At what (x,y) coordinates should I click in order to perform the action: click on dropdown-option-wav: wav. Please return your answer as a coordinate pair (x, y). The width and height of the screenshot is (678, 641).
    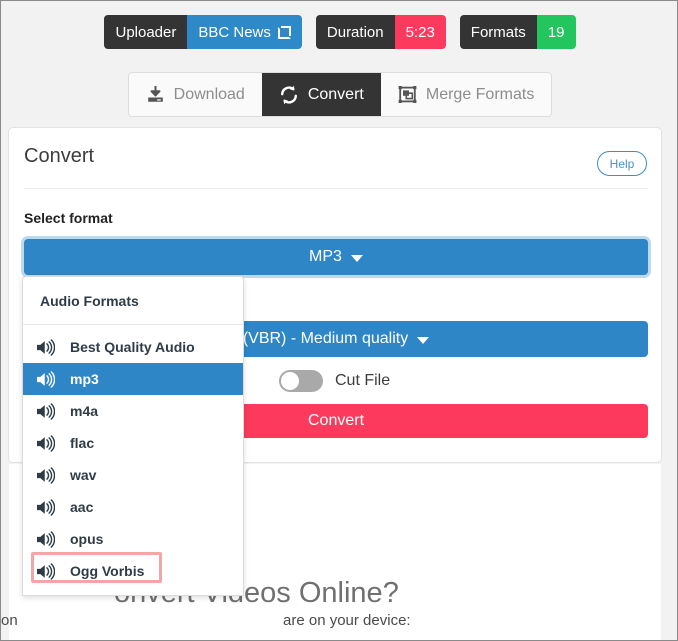
    Looking at the image, I should click on (133, 475).